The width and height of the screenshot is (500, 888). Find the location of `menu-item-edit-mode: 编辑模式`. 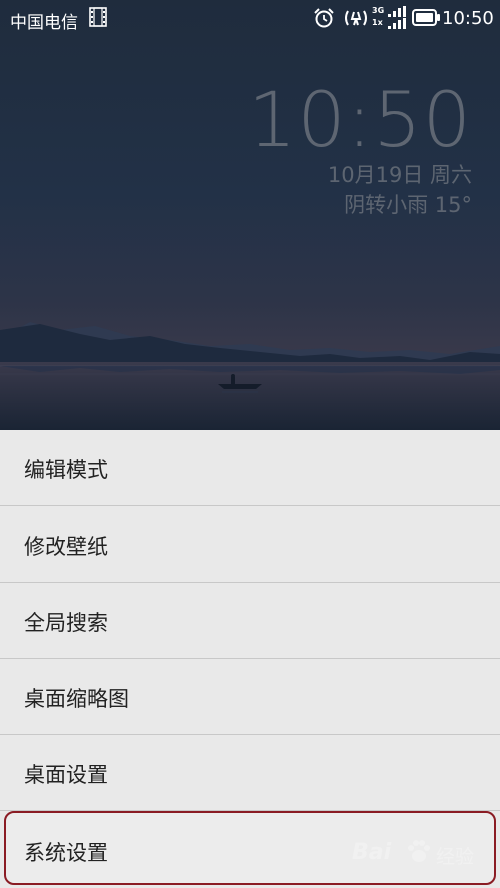

menu-item-edit-mode: 编辑模式 is located at coordinates (250, 468).